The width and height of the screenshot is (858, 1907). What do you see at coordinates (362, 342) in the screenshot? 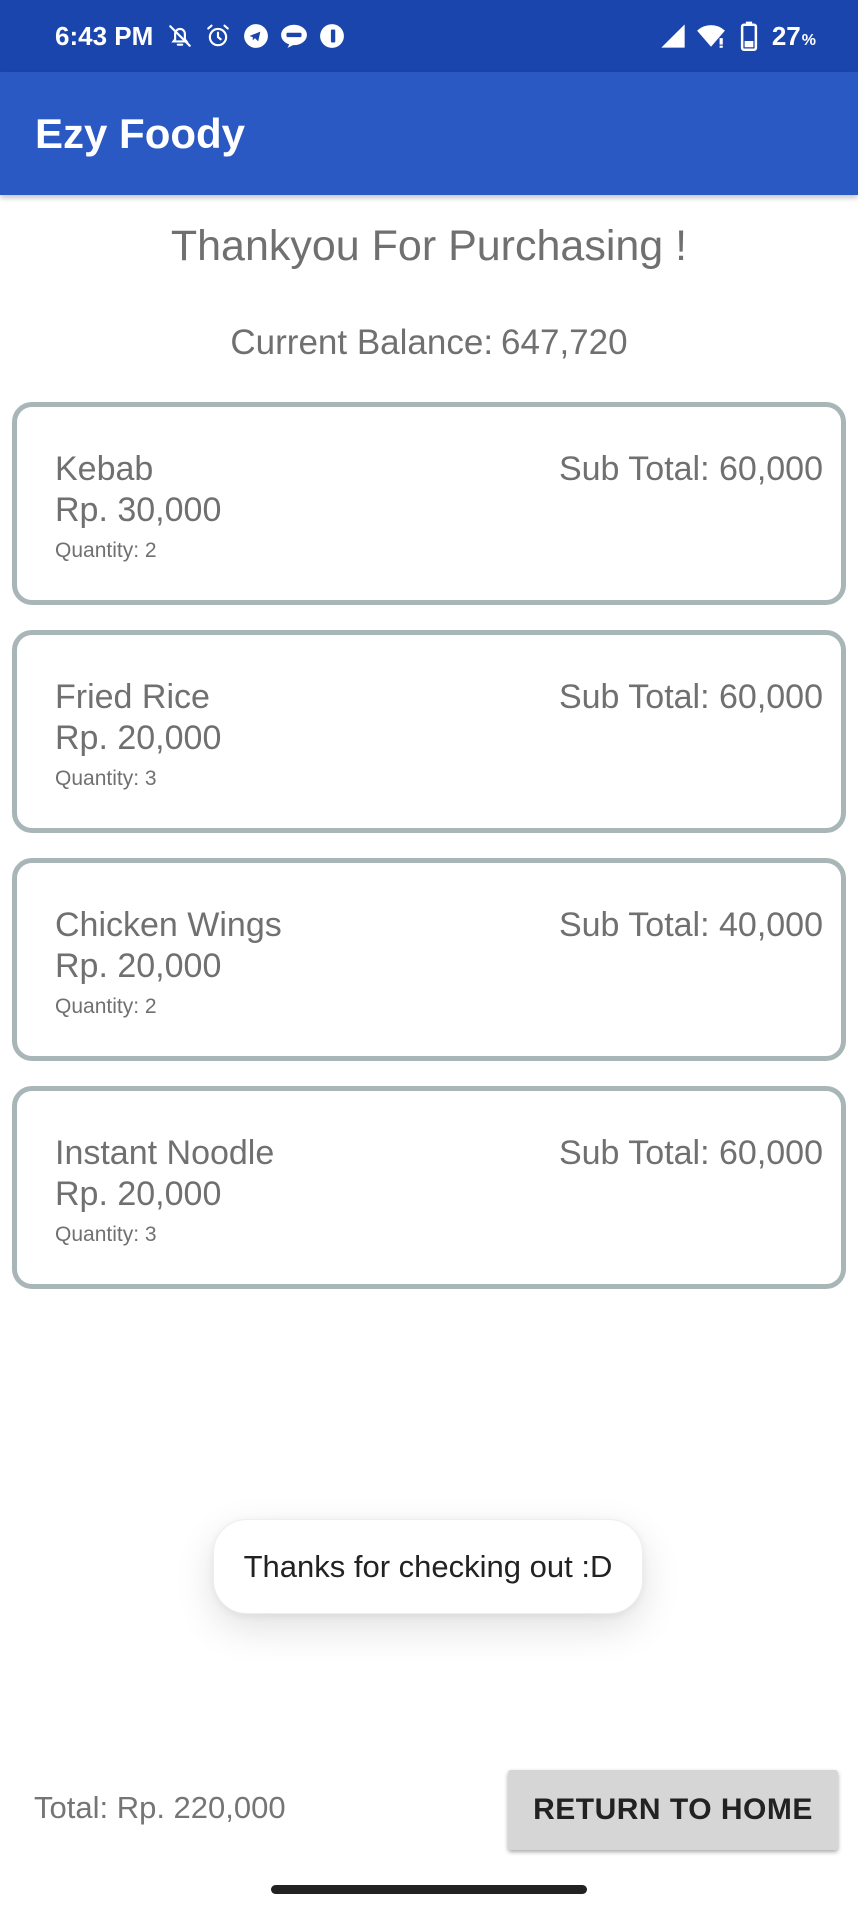
I see `balance-label: Current Balance:` at bounding box center [362, 342].